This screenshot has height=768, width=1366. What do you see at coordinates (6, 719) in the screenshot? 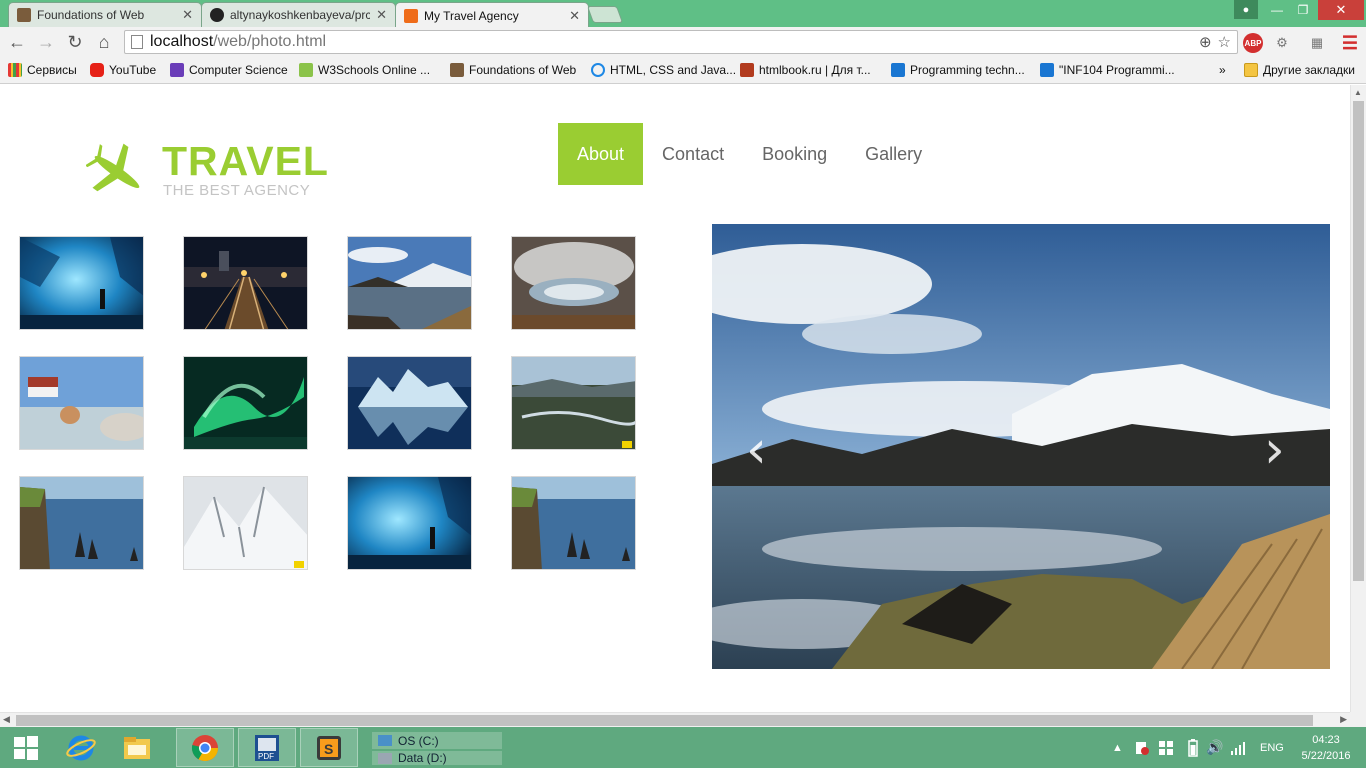
I see `scroll-left-arrow-icon: ◀` at bounding box center [6, 719].